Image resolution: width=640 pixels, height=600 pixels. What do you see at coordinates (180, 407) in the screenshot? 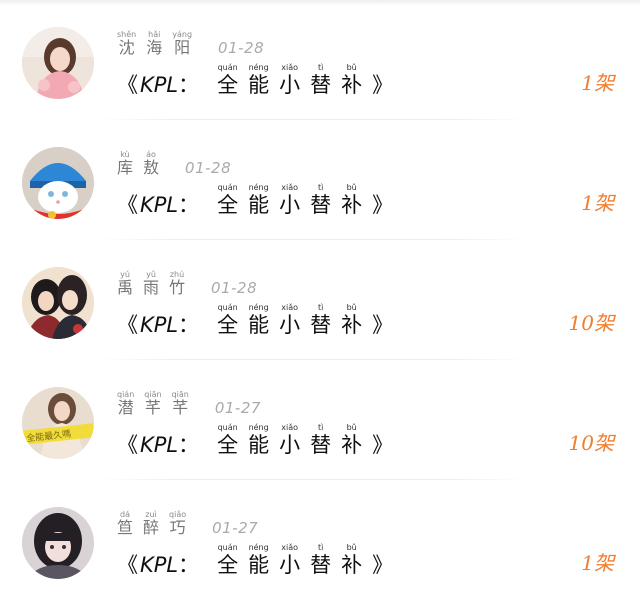
I see `name-hanzi: 芊` at bounding box center [180, 407].